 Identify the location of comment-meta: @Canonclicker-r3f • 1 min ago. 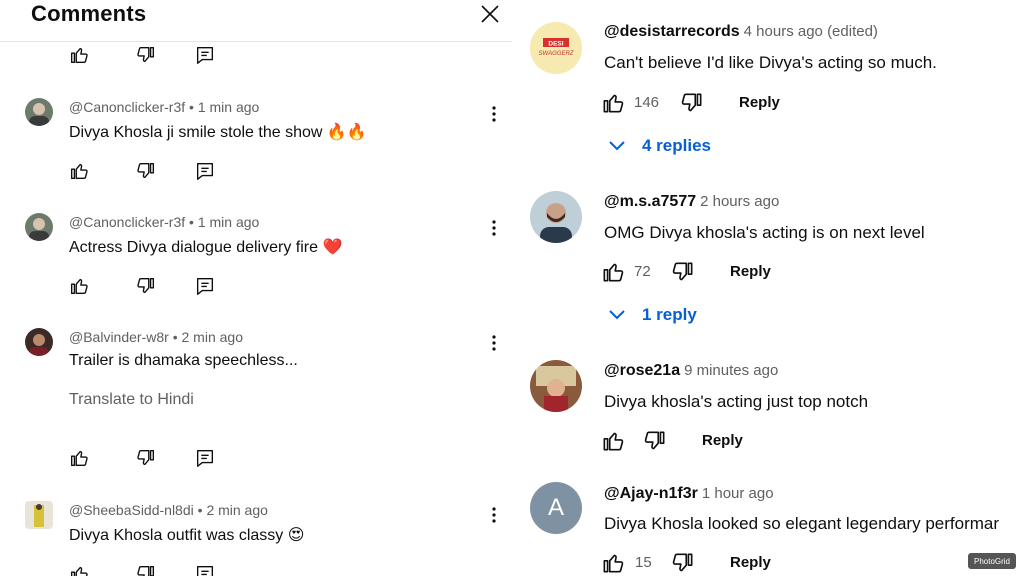
(164, 222).